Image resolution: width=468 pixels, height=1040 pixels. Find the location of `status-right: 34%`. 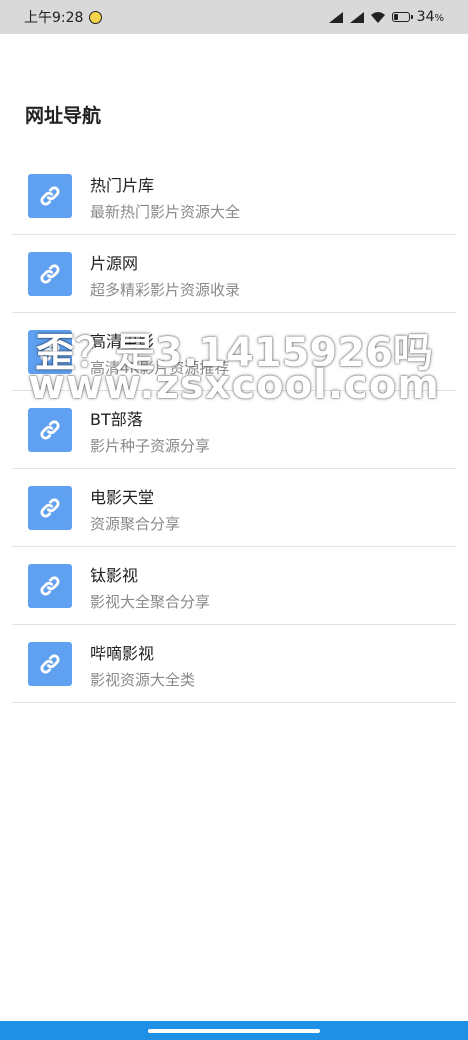

status-right: 34% is located at coordinates (386, 17).